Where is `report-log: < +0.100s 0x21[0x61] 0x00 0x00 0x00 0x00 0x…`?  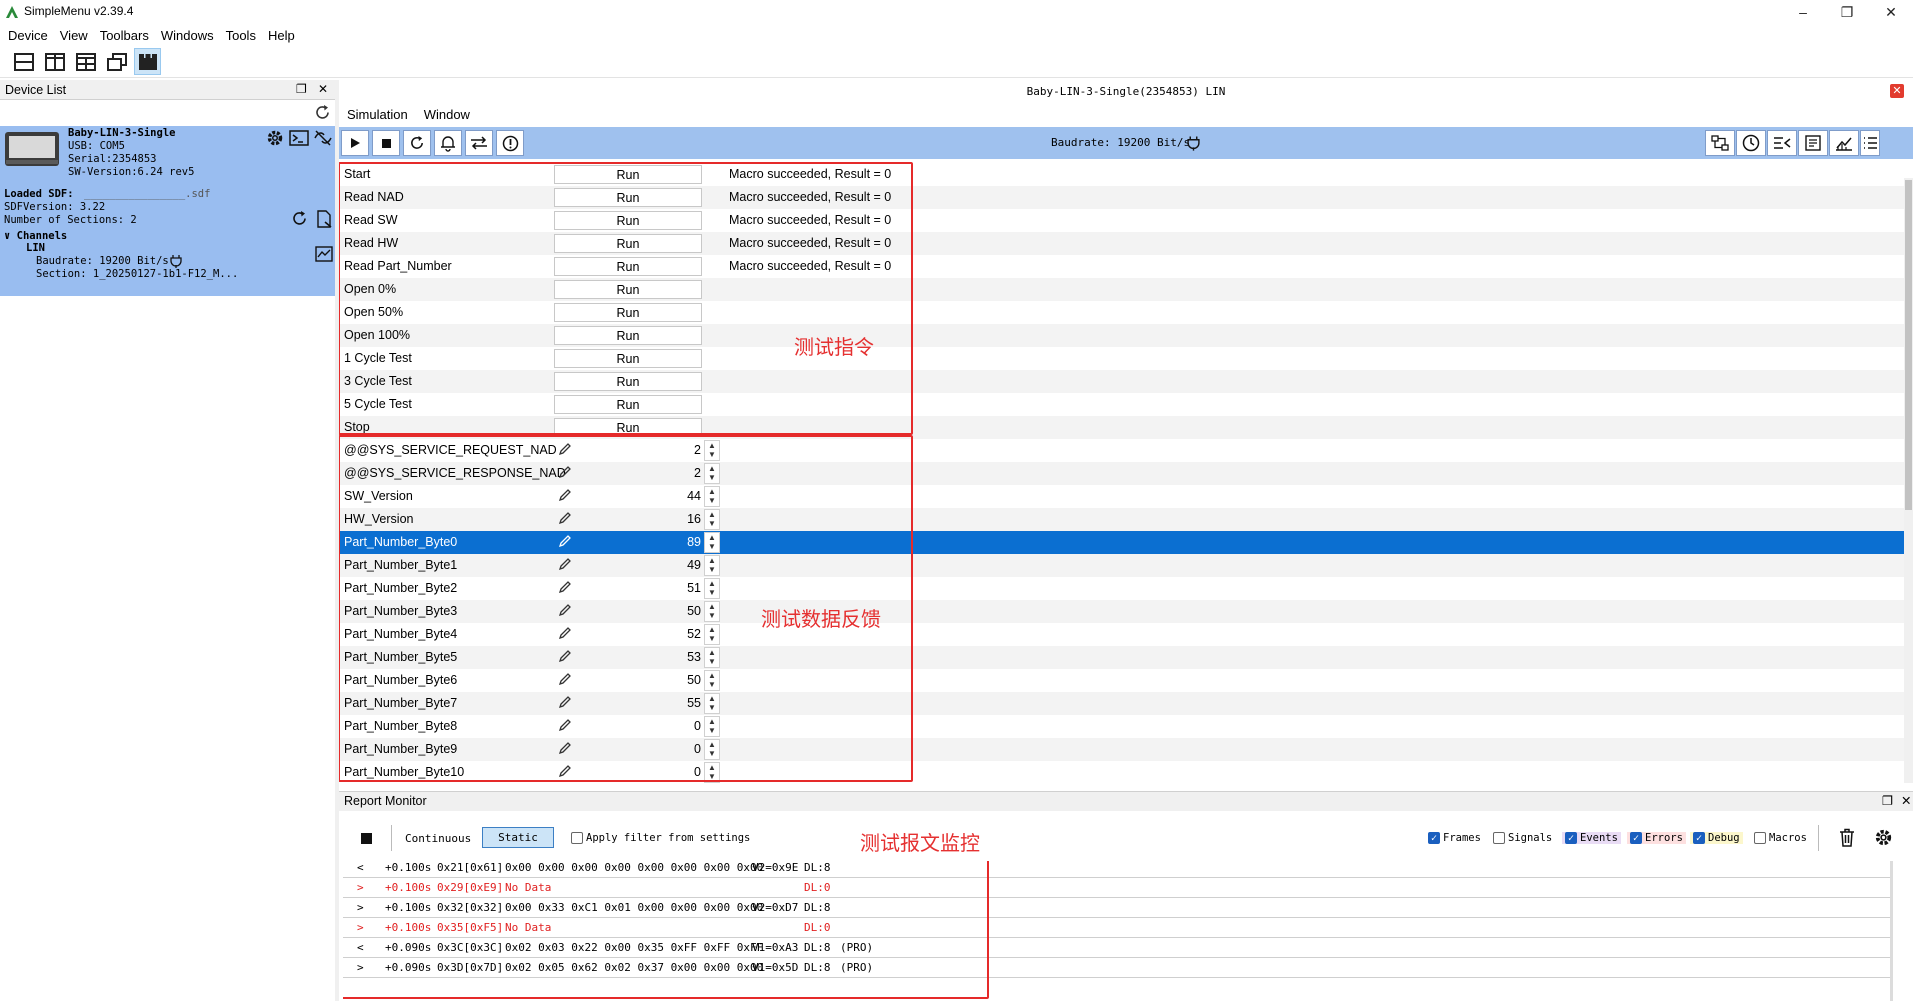 report-log: < +0.100s 0x21[0x61] 0x00 0x00 0x00 0x00 0x… is located at coordinates (1118, 931).